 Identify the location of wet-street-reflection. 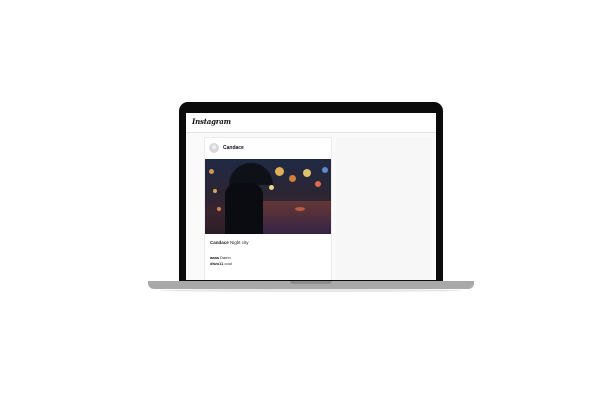
(295, 217).